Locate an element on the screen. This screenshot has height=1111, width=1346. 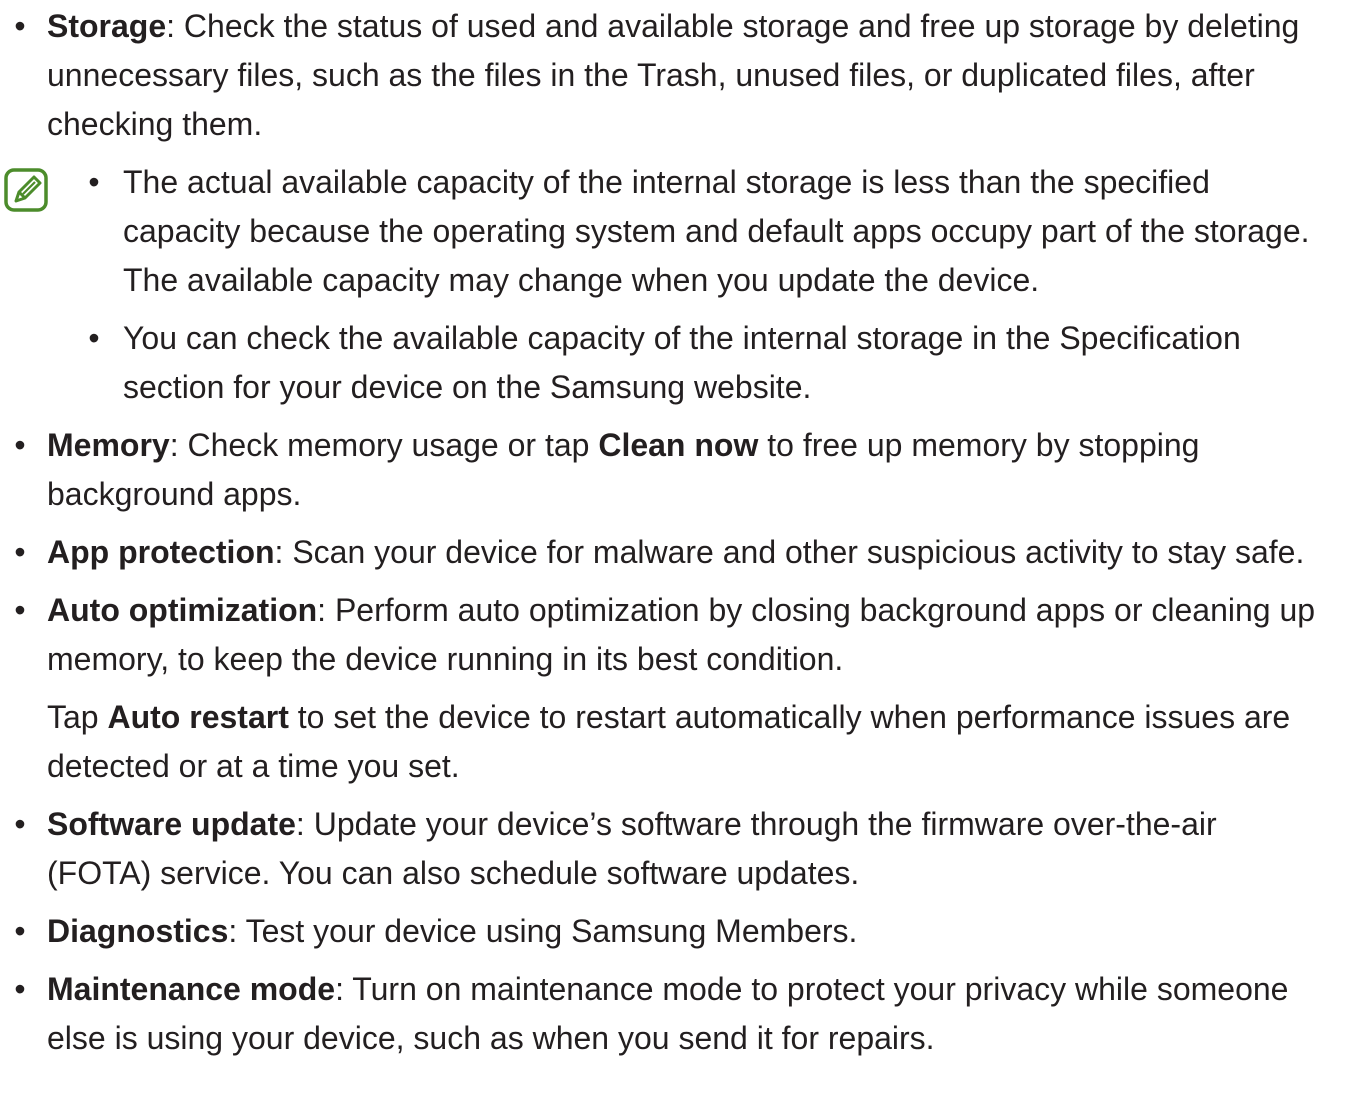
term-auto-optimization: Auto optimization is located at coordinates (182, 610).